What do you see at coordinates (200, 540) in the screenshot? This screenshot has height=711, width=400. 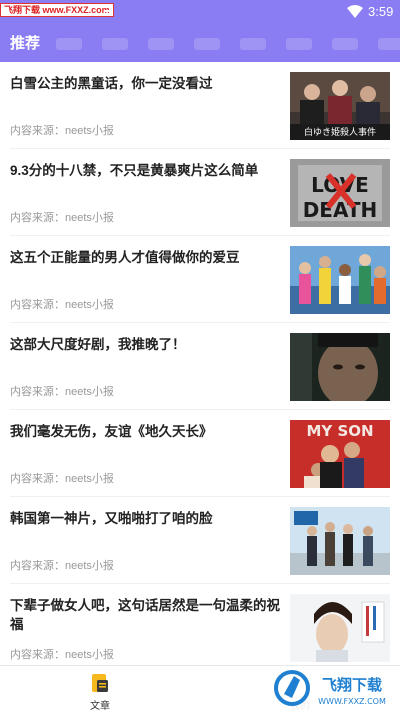 I see `article-item: 韩国第一神片，又啪啪打了咱的脸 内容来源：neets小报` at bounding box center [200, 540].